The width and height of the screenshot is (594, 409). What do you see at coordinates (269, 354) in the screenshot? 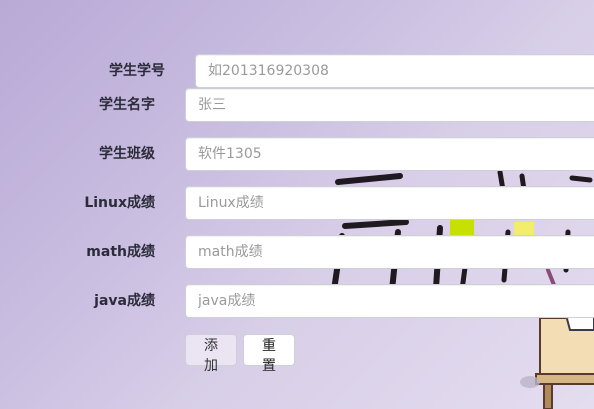
I see `reset-button: 重置` at bounding box center [269, 354].